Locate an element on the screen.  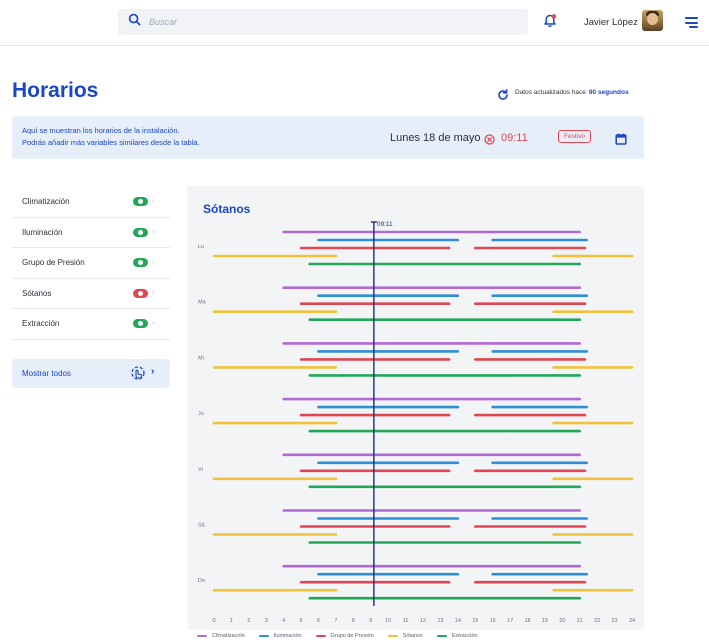
legend-item: Extracción is located at coordinates (457, 636).